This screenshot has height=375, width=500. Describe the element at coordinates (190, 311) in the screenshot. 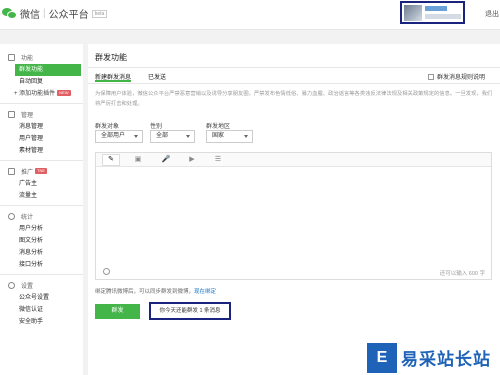

I see `quota-notice: 你今天还能群发 1 条消息` at that location.